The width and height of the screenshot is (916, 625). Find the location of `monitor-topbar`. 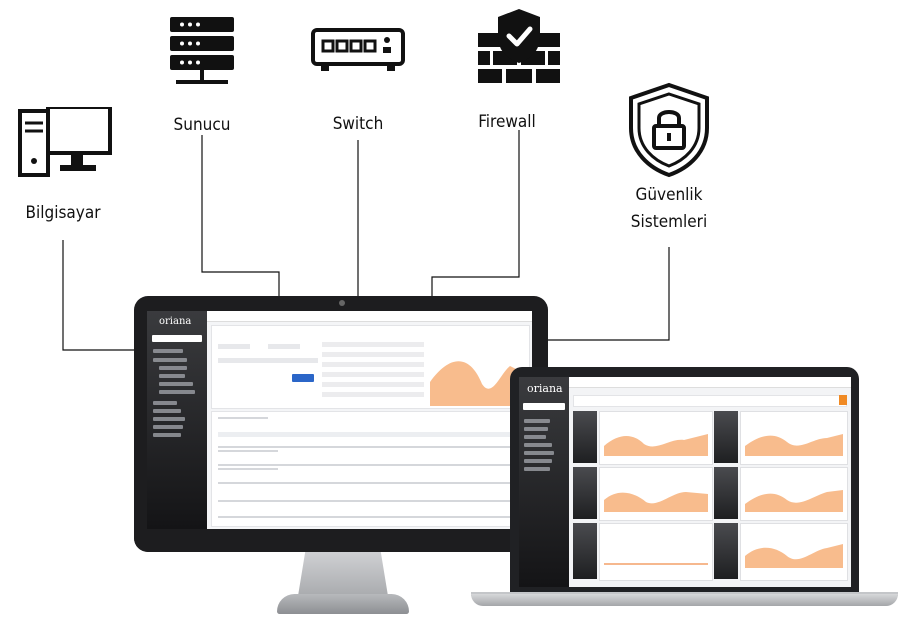

monitor-topbar is located at coordinates (369, 316).